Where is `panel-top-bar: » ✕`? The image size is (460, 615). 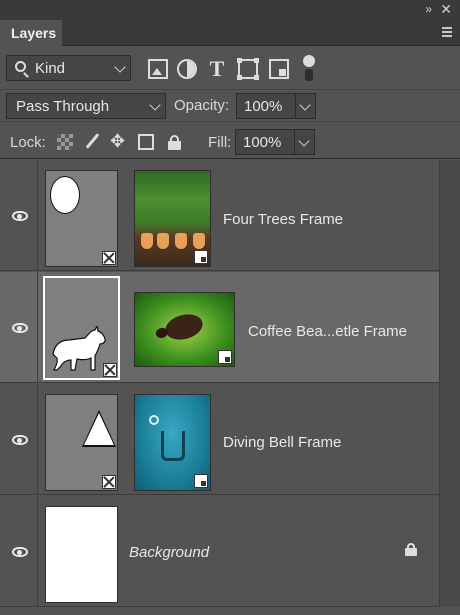
panel-top-bar: » ✕ is located at coordinates (230, 10).